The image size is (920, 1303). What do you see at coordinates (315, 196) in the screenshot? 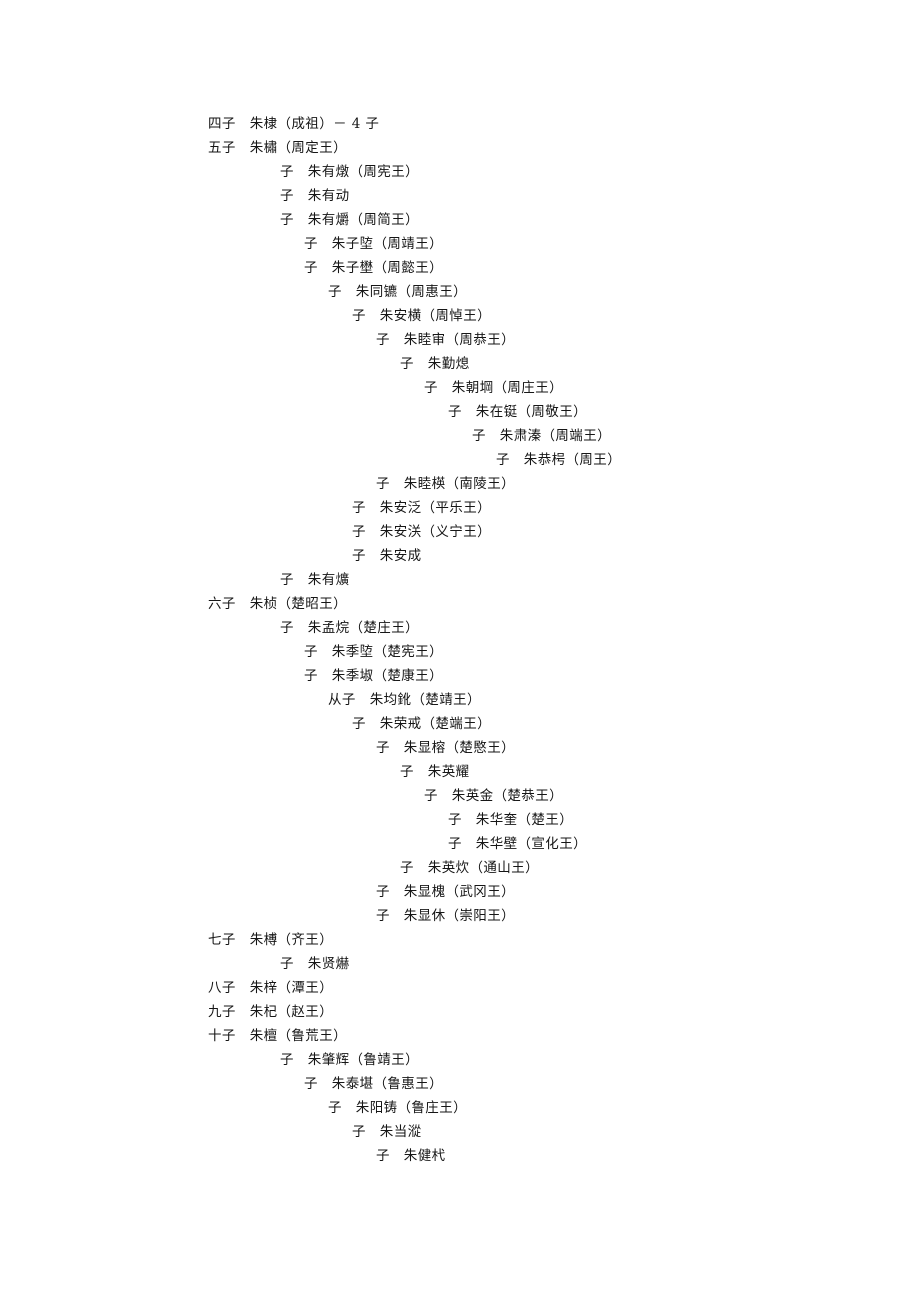
I see `lineage-line: 子 朱有动` at bounding box center [315, 196].